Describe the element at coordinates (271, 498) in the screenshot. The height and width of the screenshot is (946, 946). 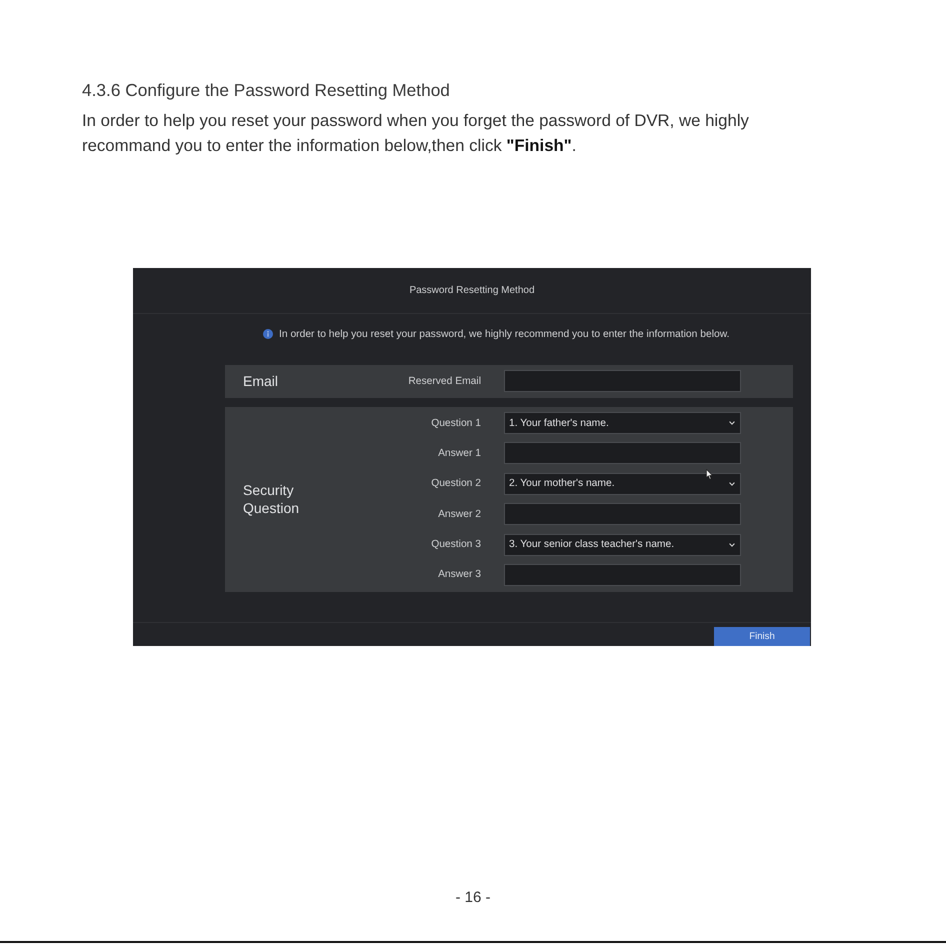
I see `section-label: Security Question` at that location.